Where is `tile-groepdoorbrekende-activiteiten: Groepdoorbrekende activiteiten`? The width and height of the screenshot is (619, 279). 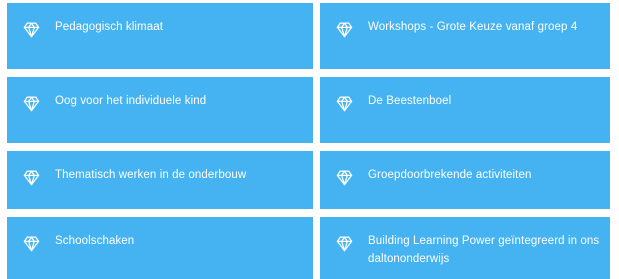 tile-groepdoorbrekende-activiteiten: Groepdoorbrekende activiteiten is located at coordinates (465, 180).